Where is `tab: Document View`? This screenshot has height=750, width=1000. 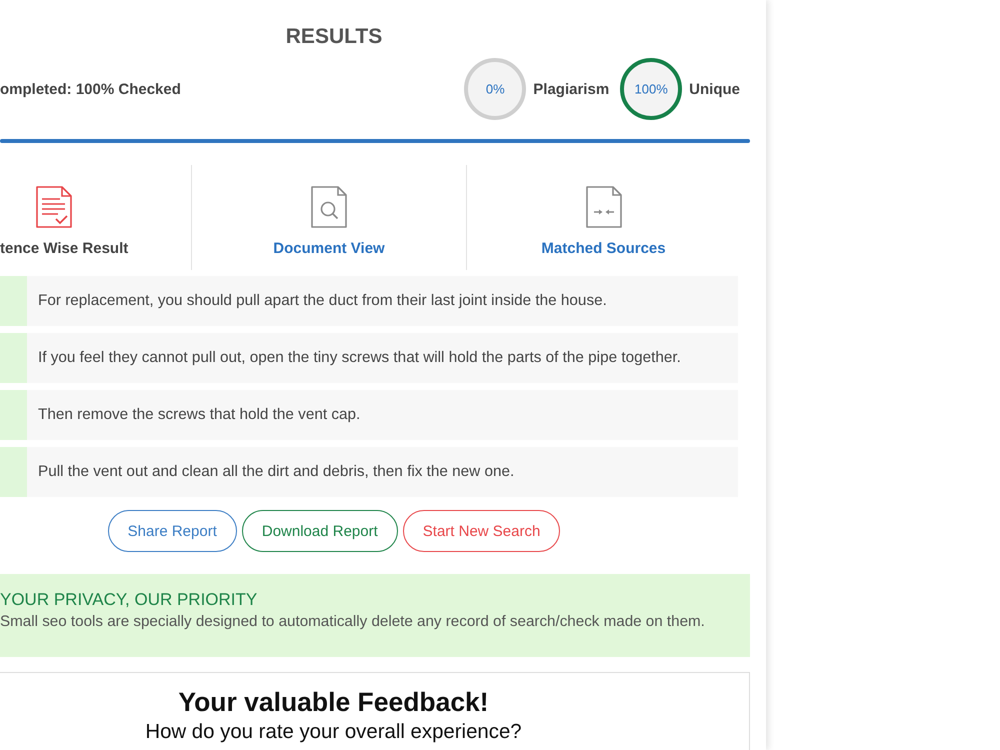
tab: Document View is located at coordinates (328, 217).